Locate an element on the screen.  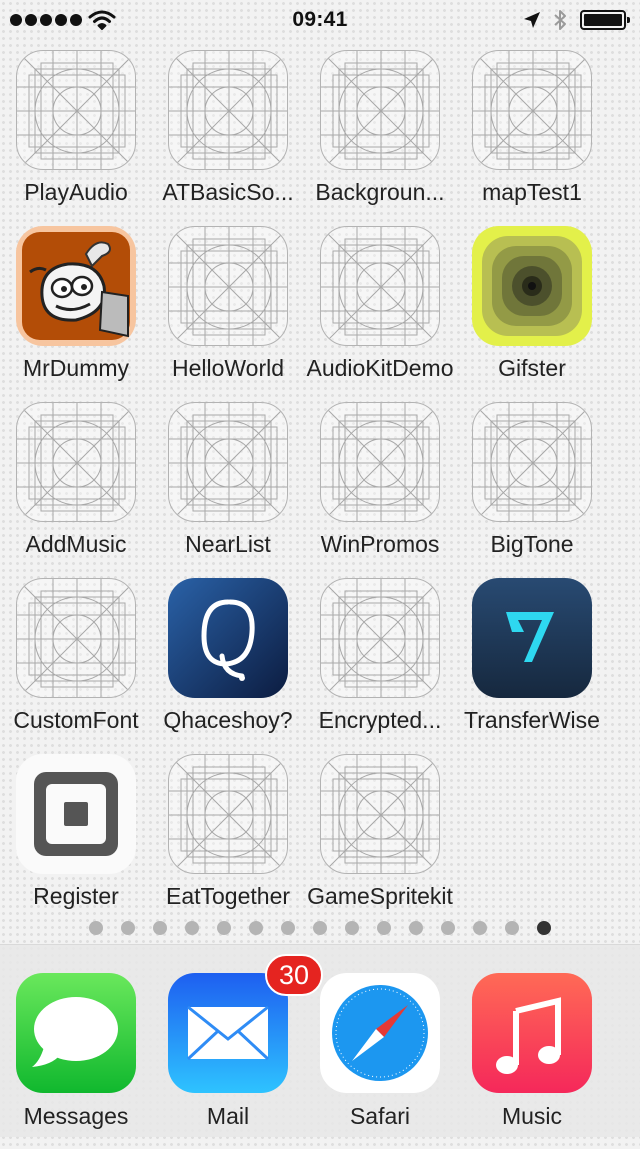
app-eattogether: EatTogether is located at coordinates (228, 842).